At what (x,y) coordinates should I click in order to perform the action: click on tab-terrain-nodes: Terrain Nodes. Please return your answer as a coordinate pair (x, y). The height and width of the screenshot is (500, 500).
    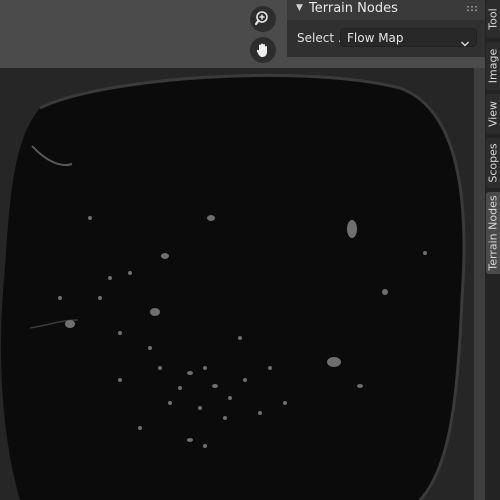
    Looking at the image, I should click on (493, 233).